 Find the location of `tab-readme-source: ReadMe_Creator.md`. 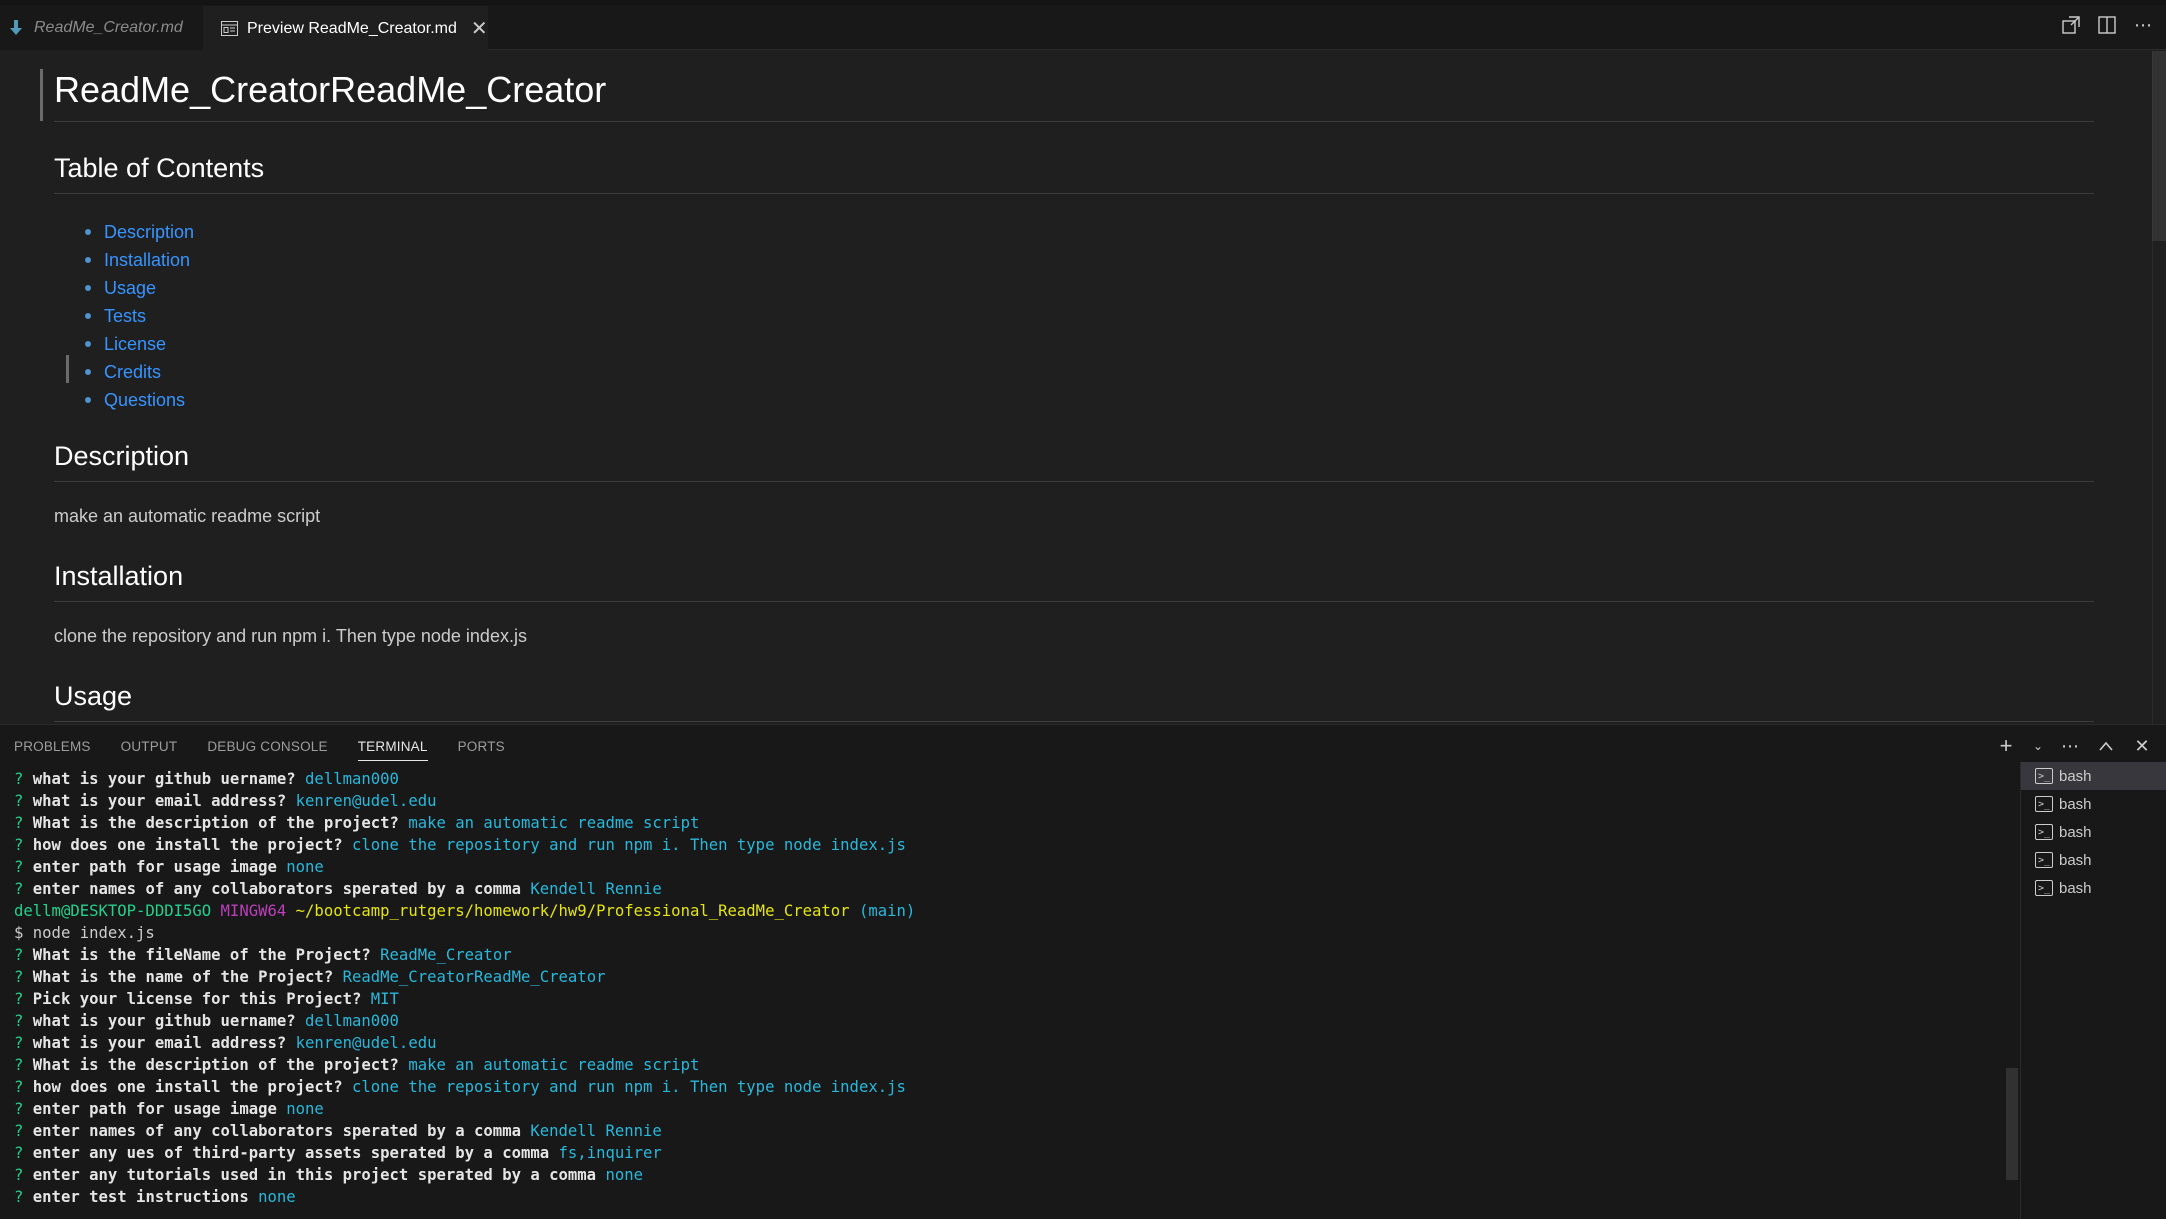

tab-readme-source: ReadMe_Creator.md is located at coordinates (101, 28).